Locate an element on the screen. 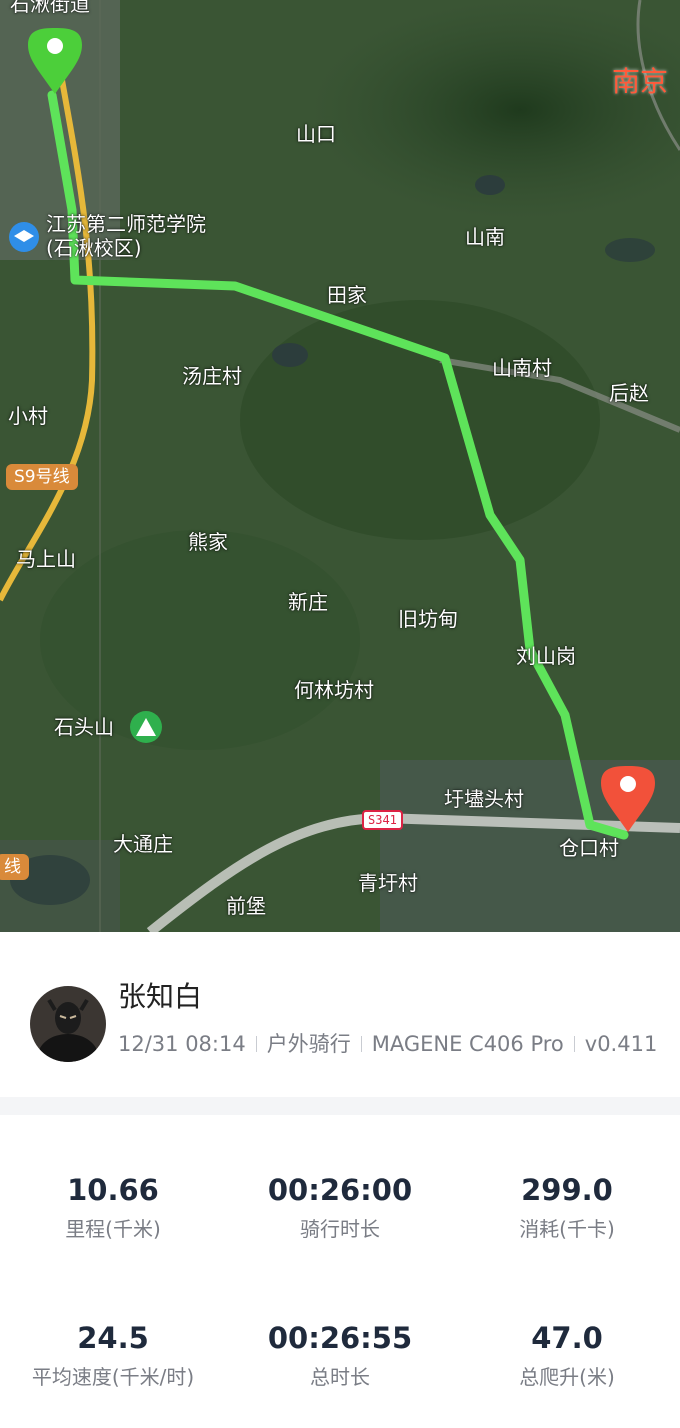 The height and width of the screenshot is (1428, 680). activity-datetime: 12/31 08:14 is located at coordinates (182, 1044).